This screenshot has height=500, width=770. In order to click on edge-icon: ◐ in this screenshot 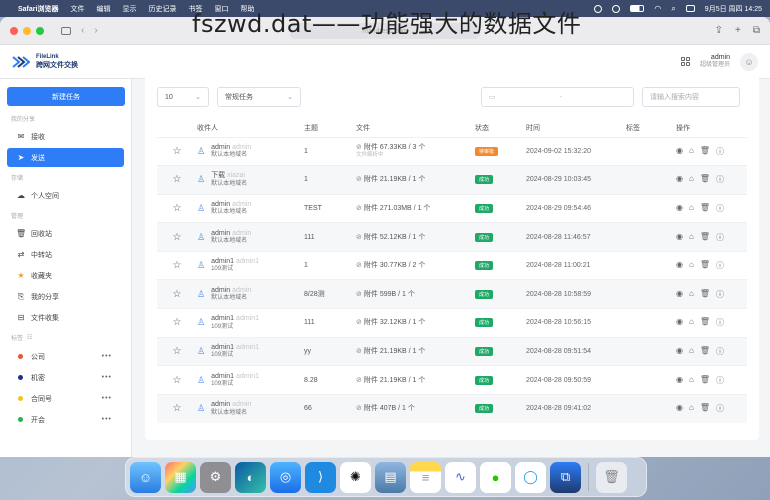, I will do `click(250, 477)`.